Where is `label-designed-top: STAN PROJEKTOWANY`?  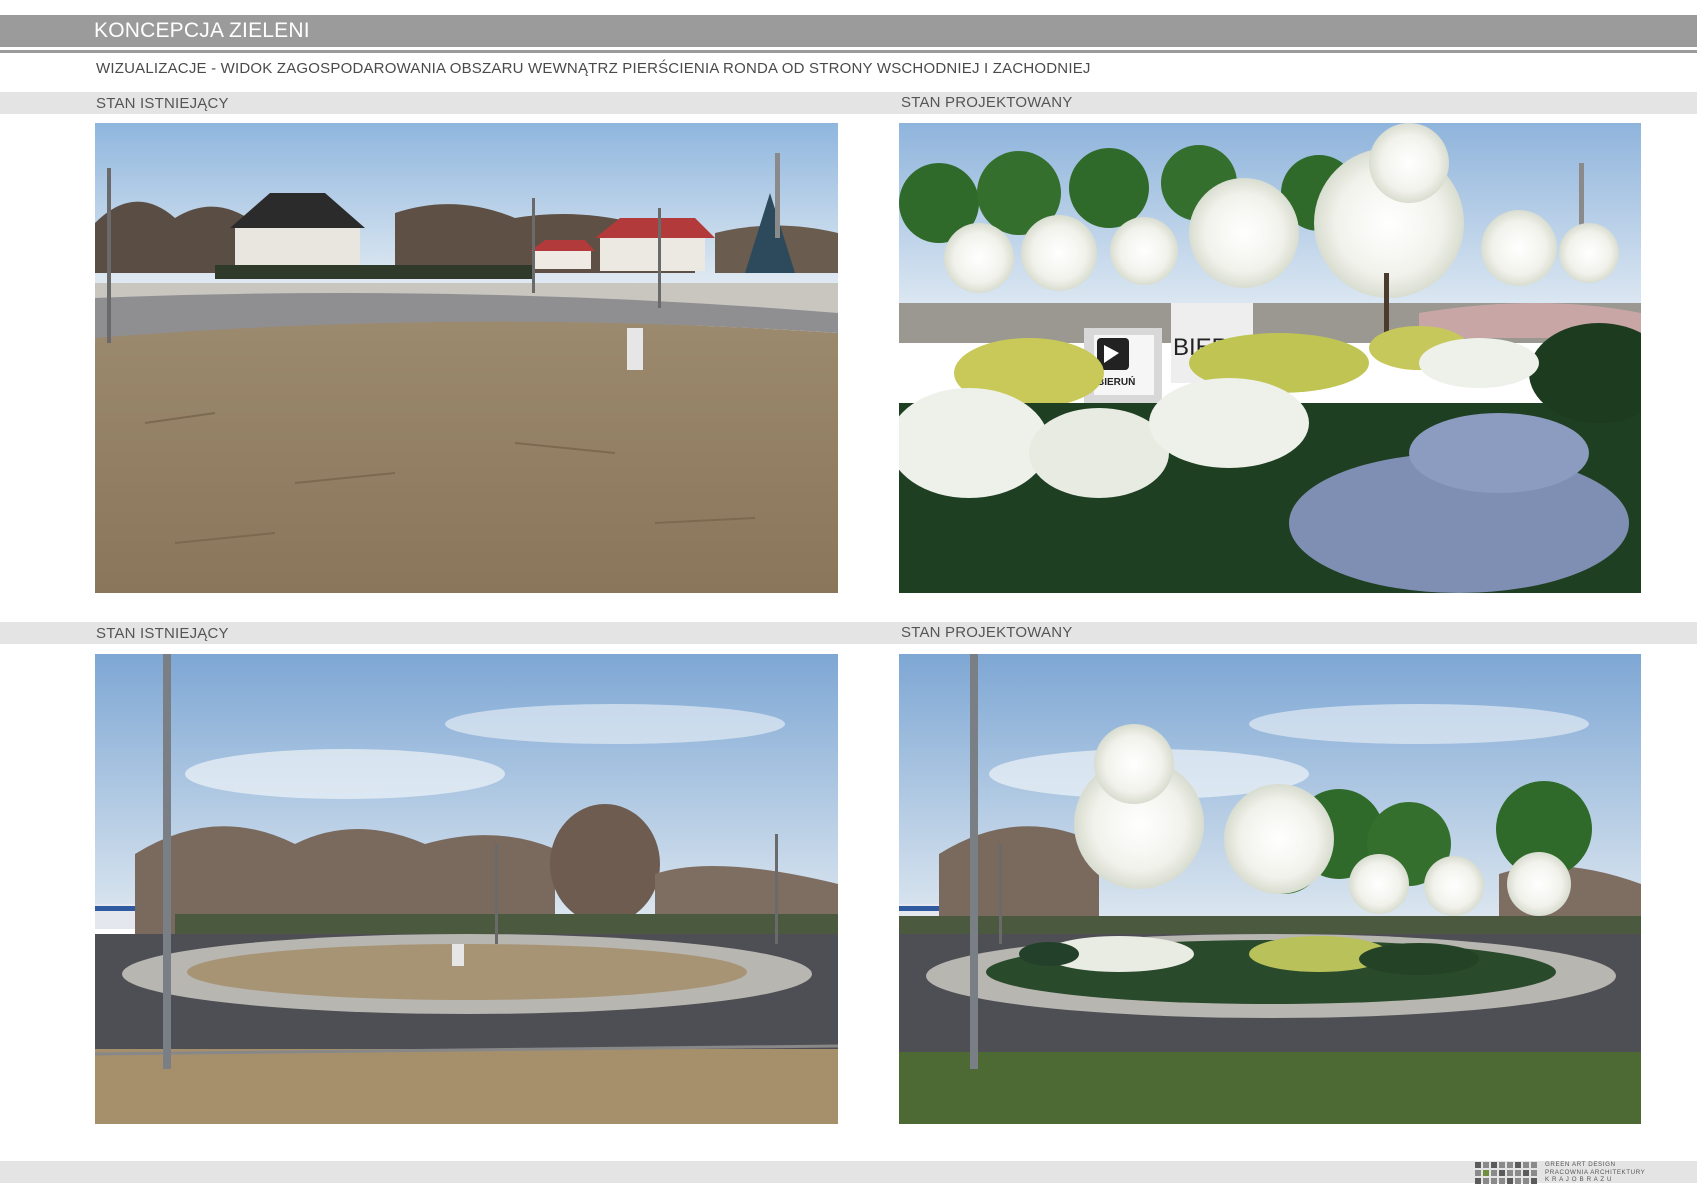 label-designed-top: STAN PROJEKTOWANY is located at coordinates (987, 102).